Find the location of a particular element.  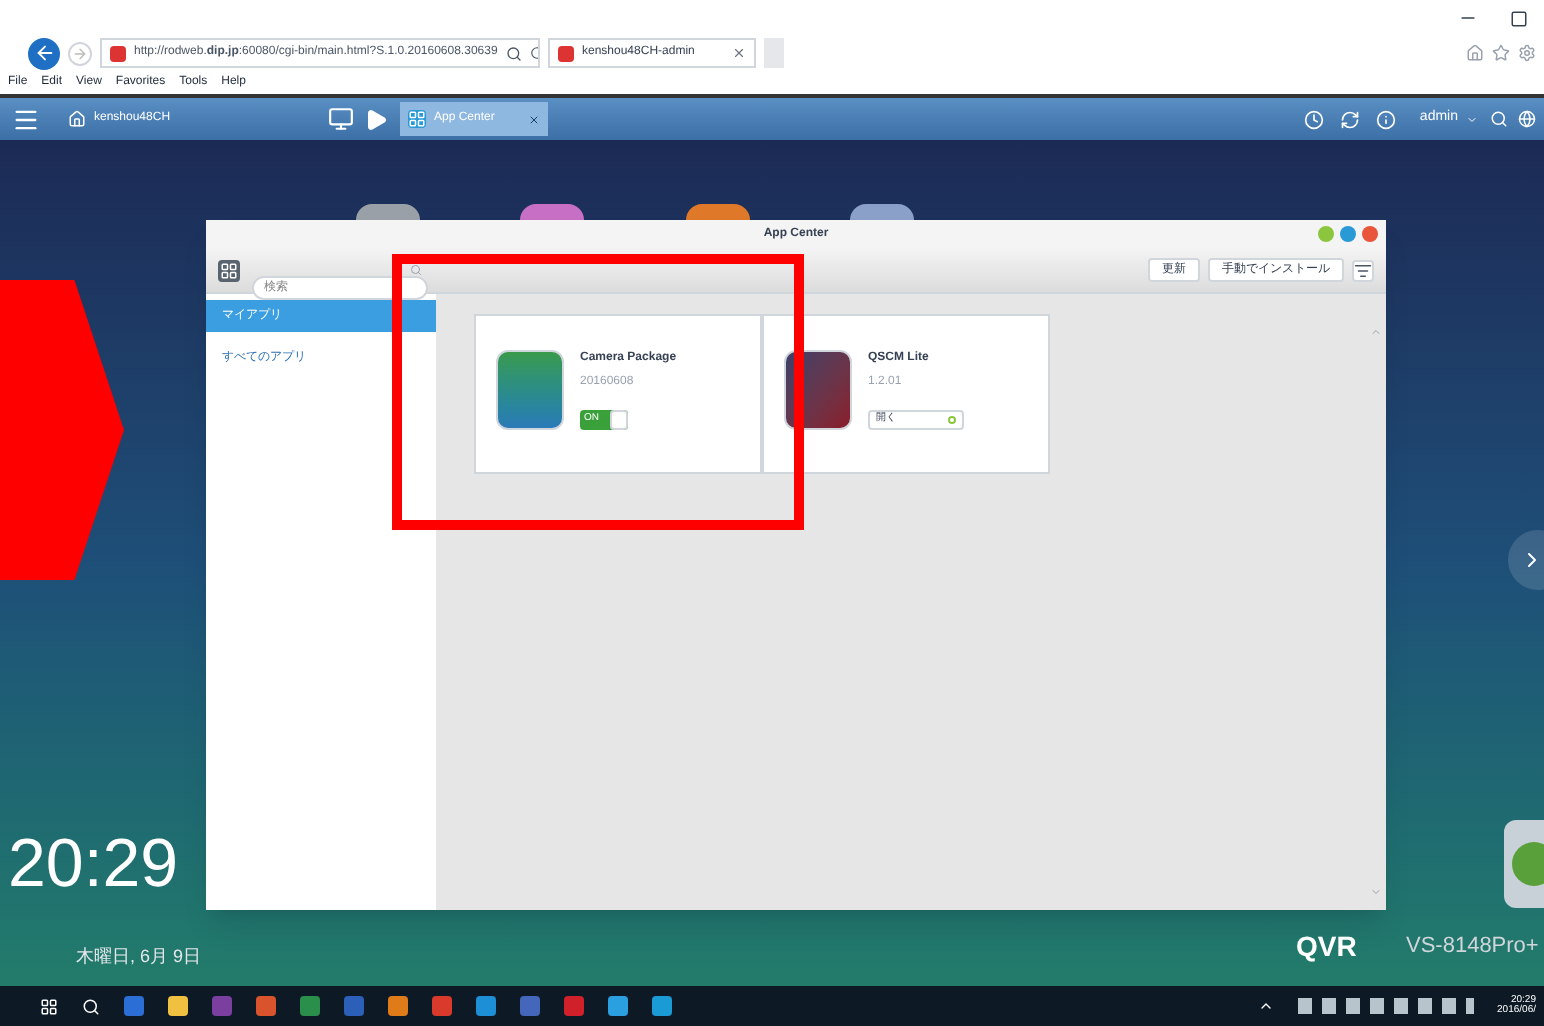

forward-arrow-icon is located at coordinates (80, 53).